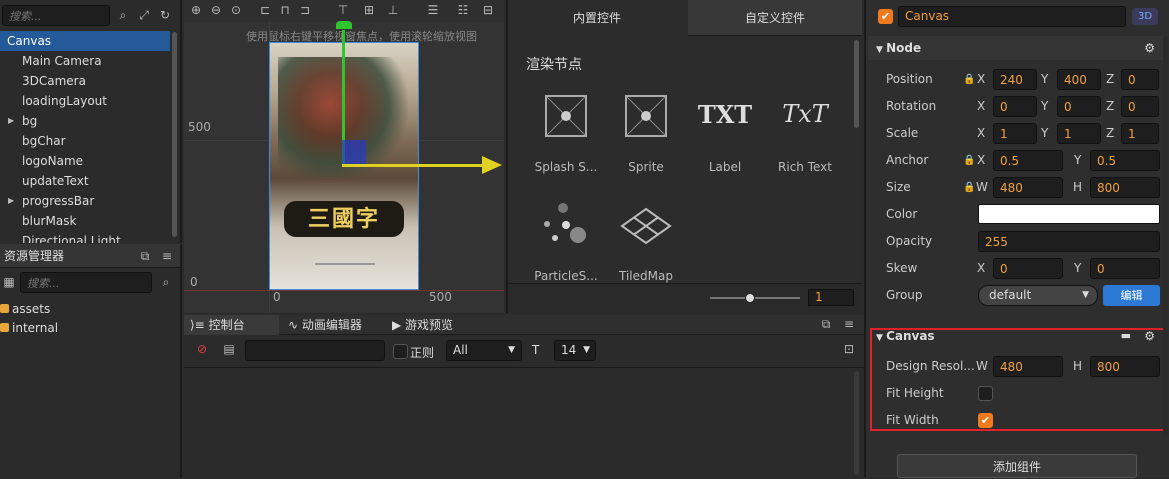 The image size is (1169, 479). Describe the element at coordinates (433, 10) in the screenshot. I see `distribute-v-icon: ☰` at that location.